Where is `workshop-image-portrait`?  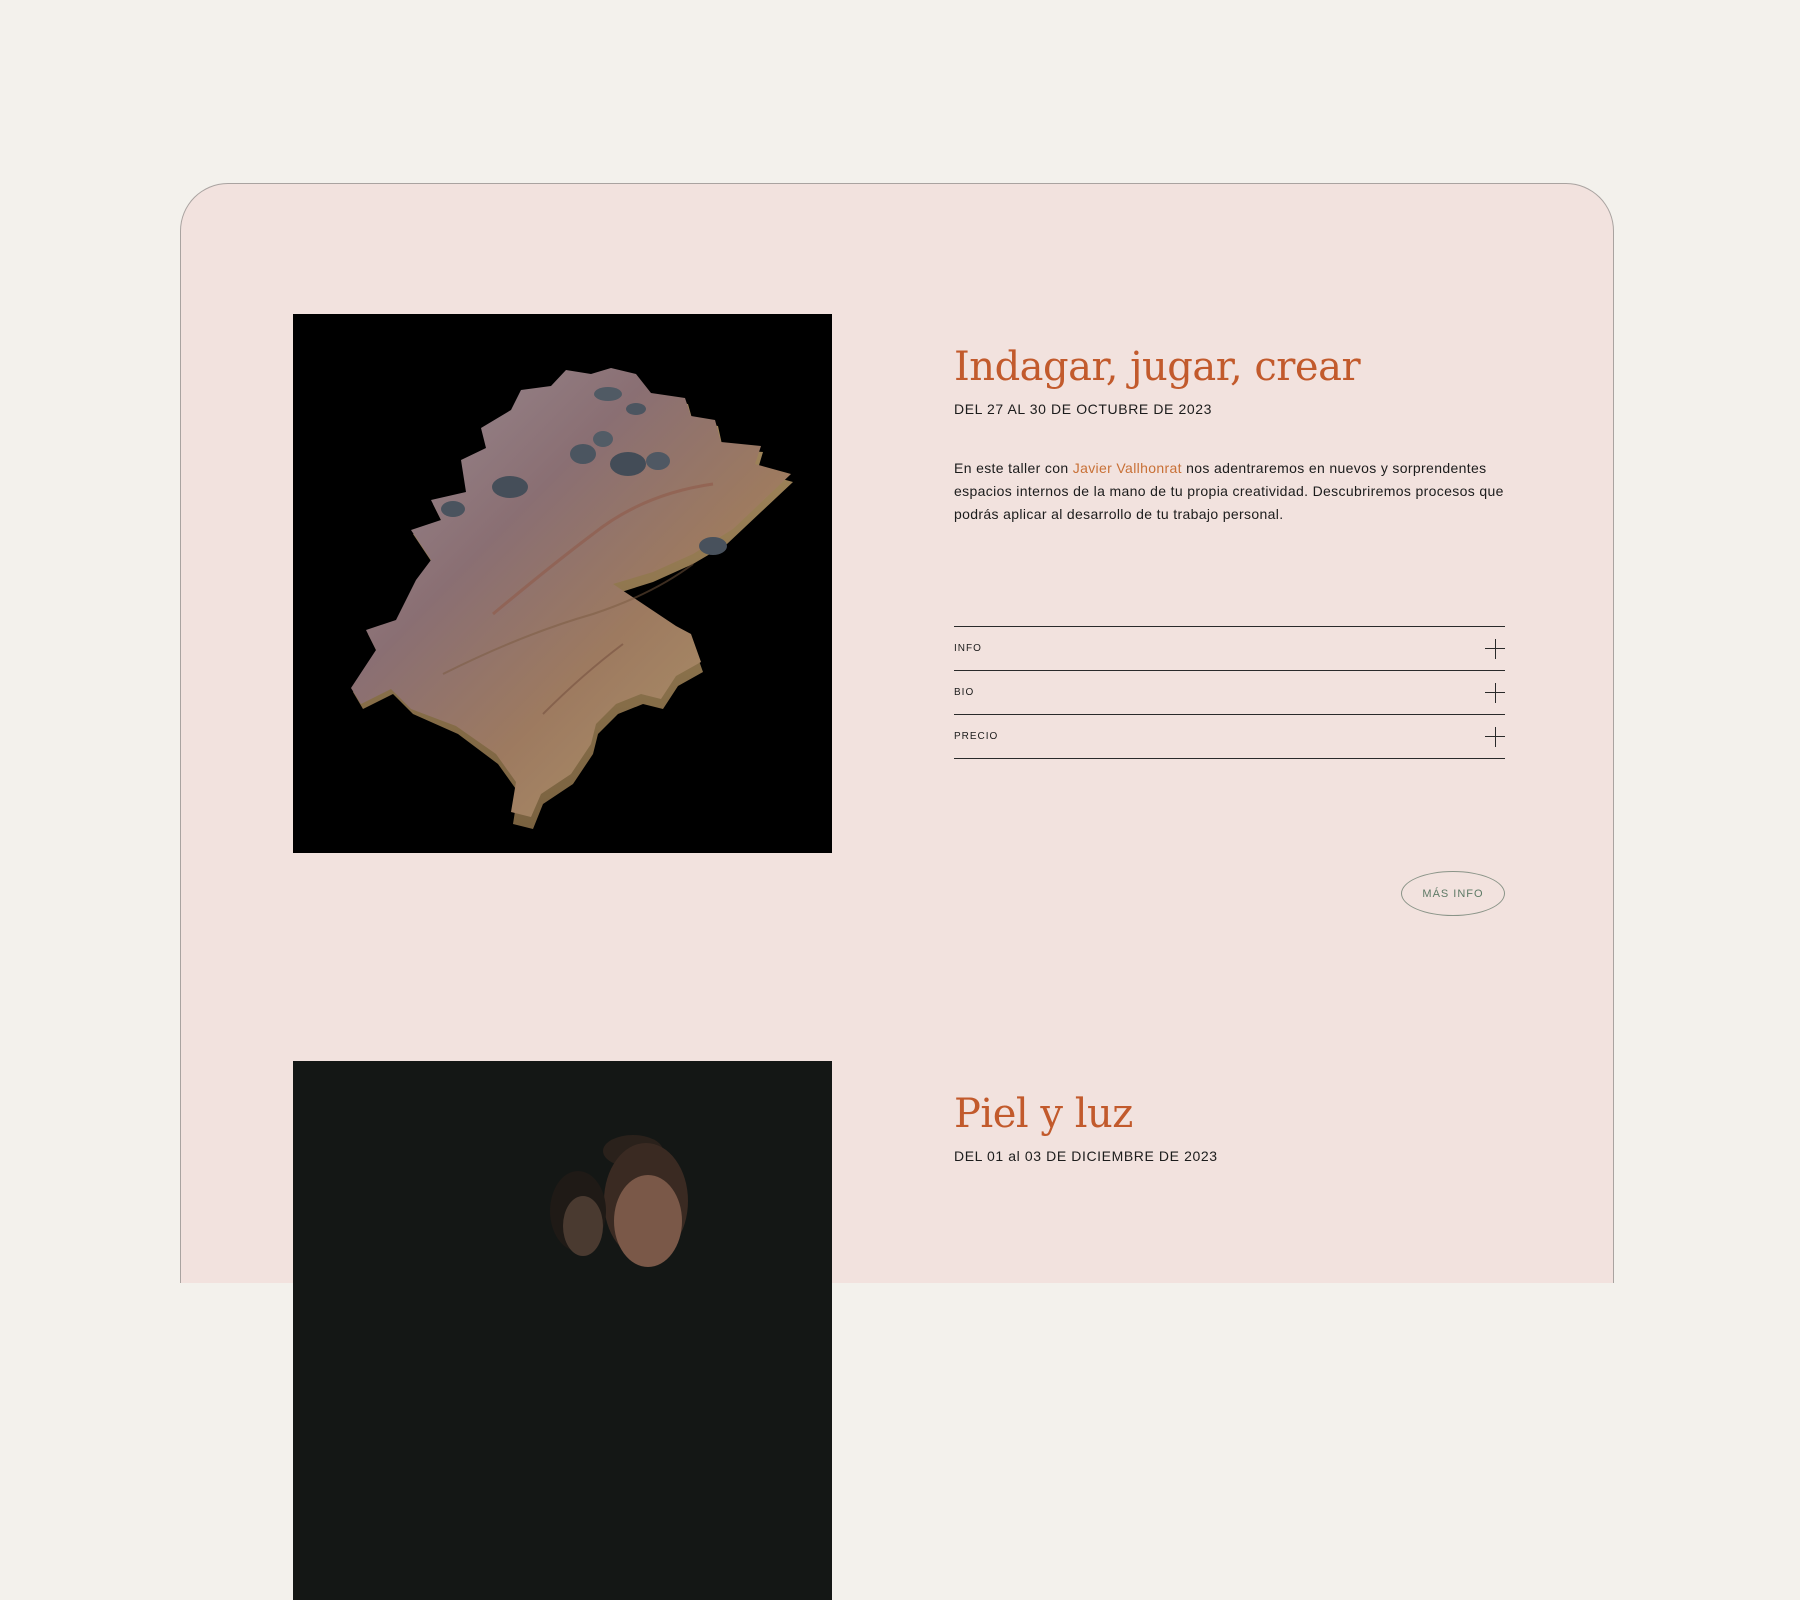
workshop-image-portrait is located at coordinates (562, 1330).